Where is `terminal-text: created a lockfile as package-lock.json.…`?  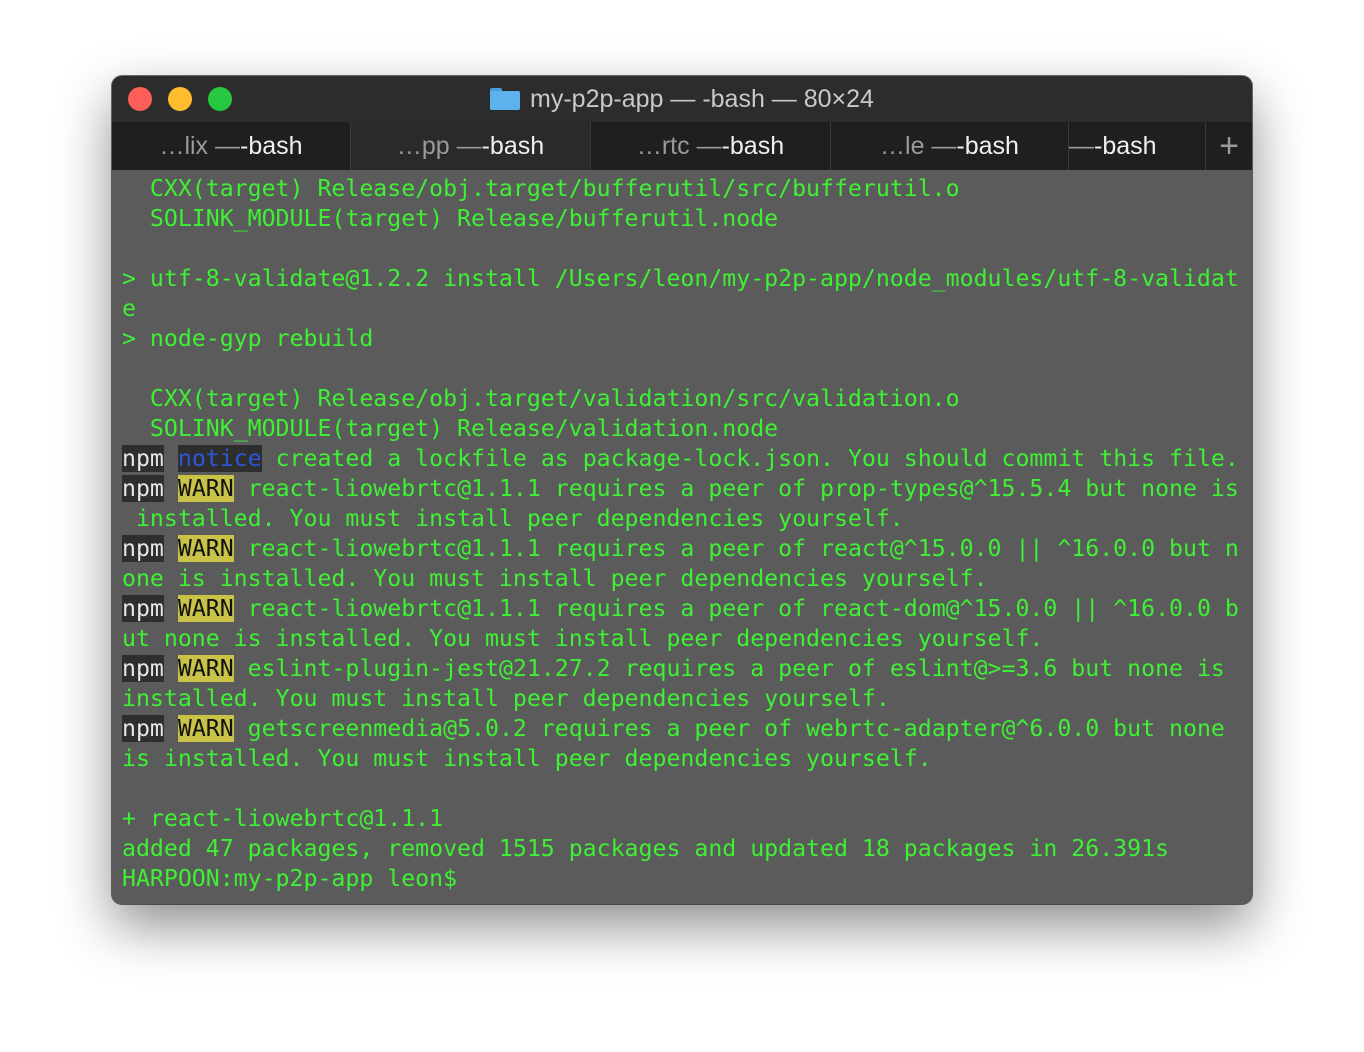
terminal-text: created a lockfile as package-lock.json.… is located at coordinates (750, 458).